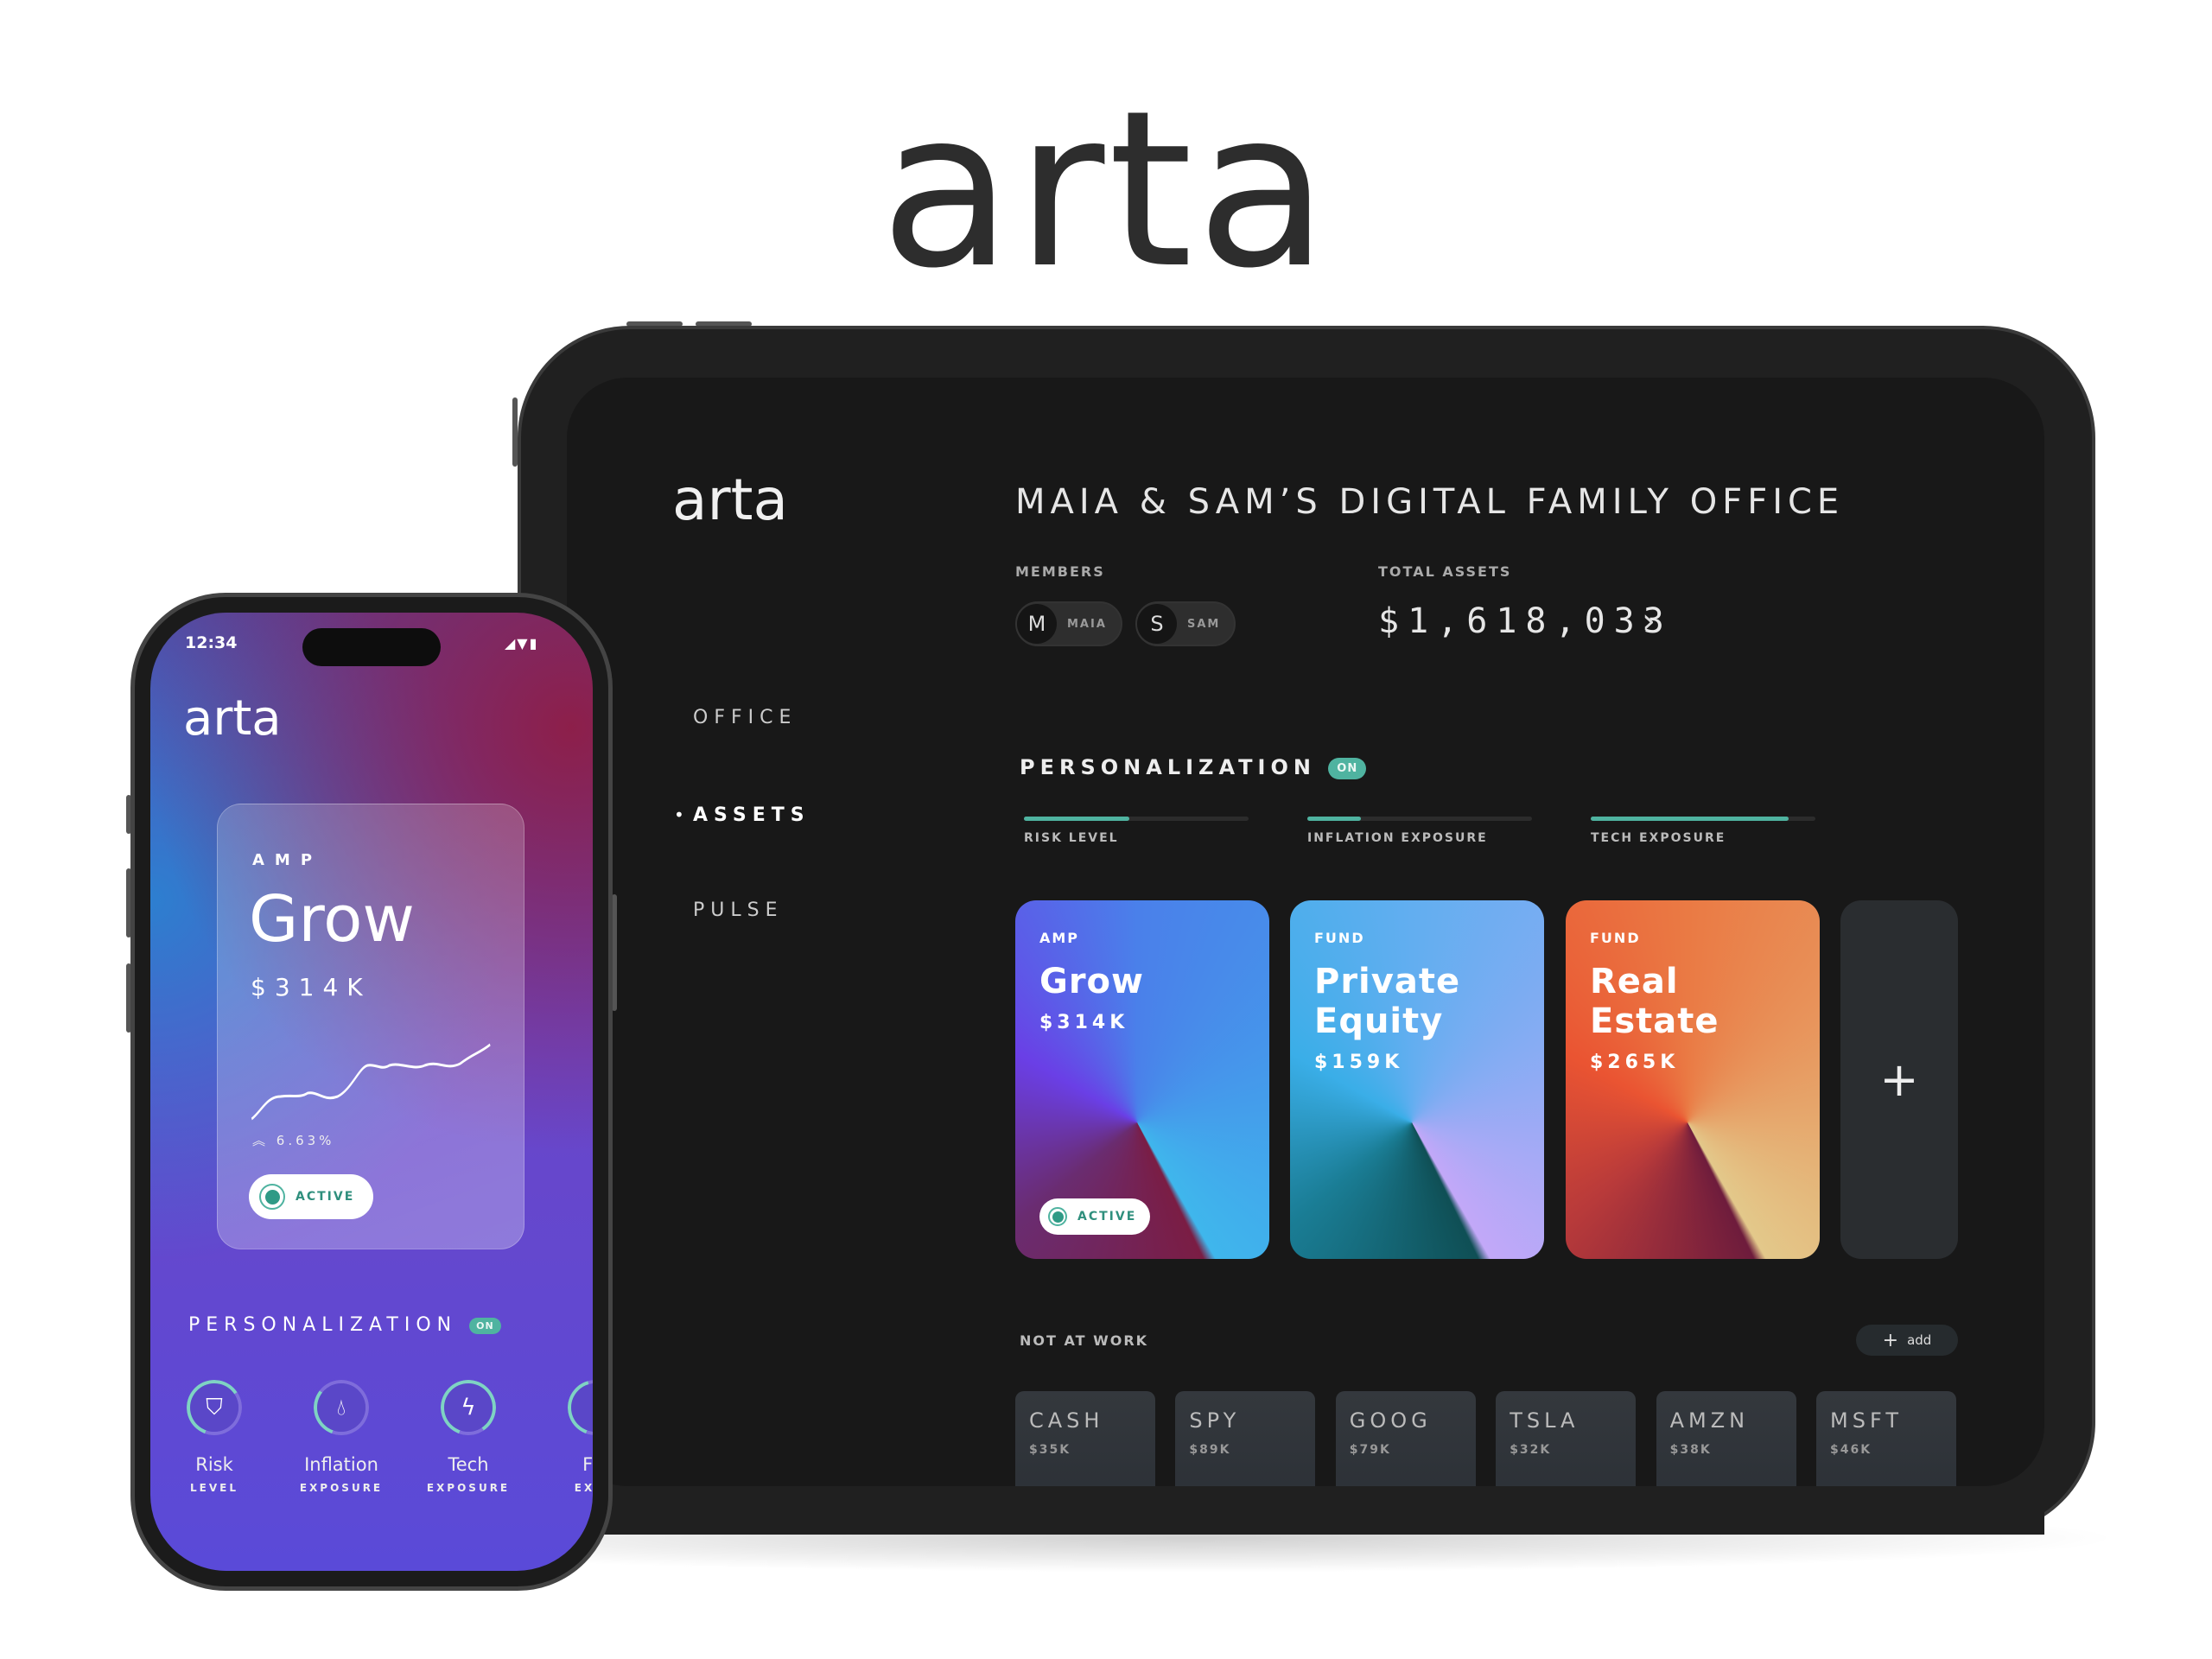  I want to click on sparkline-chart, so click(371, 1082).